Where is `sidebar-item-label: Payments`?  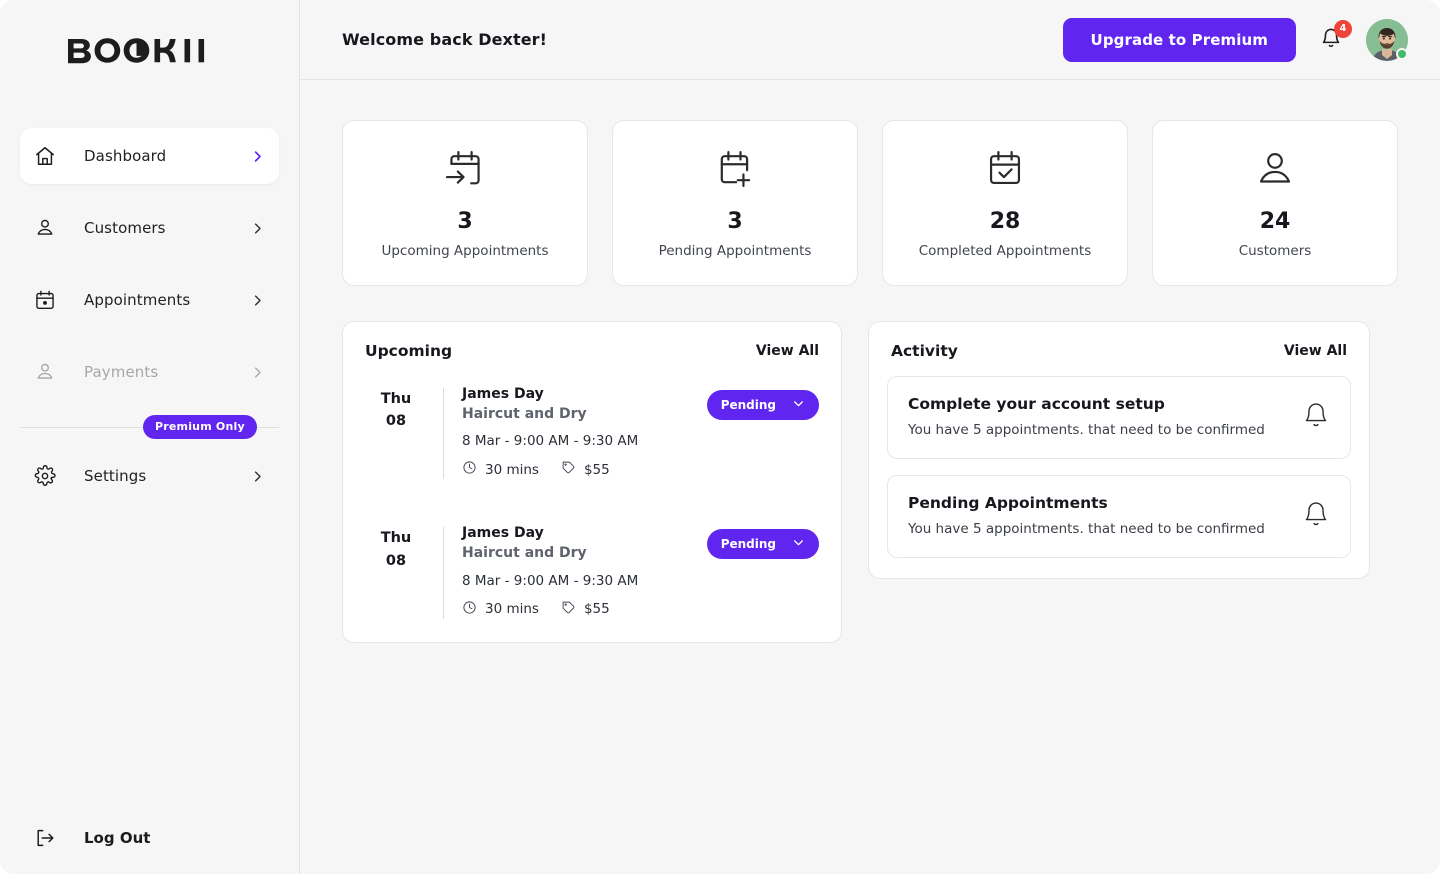 sidebar-item-label: Payments is located at coordinates (121, 372).